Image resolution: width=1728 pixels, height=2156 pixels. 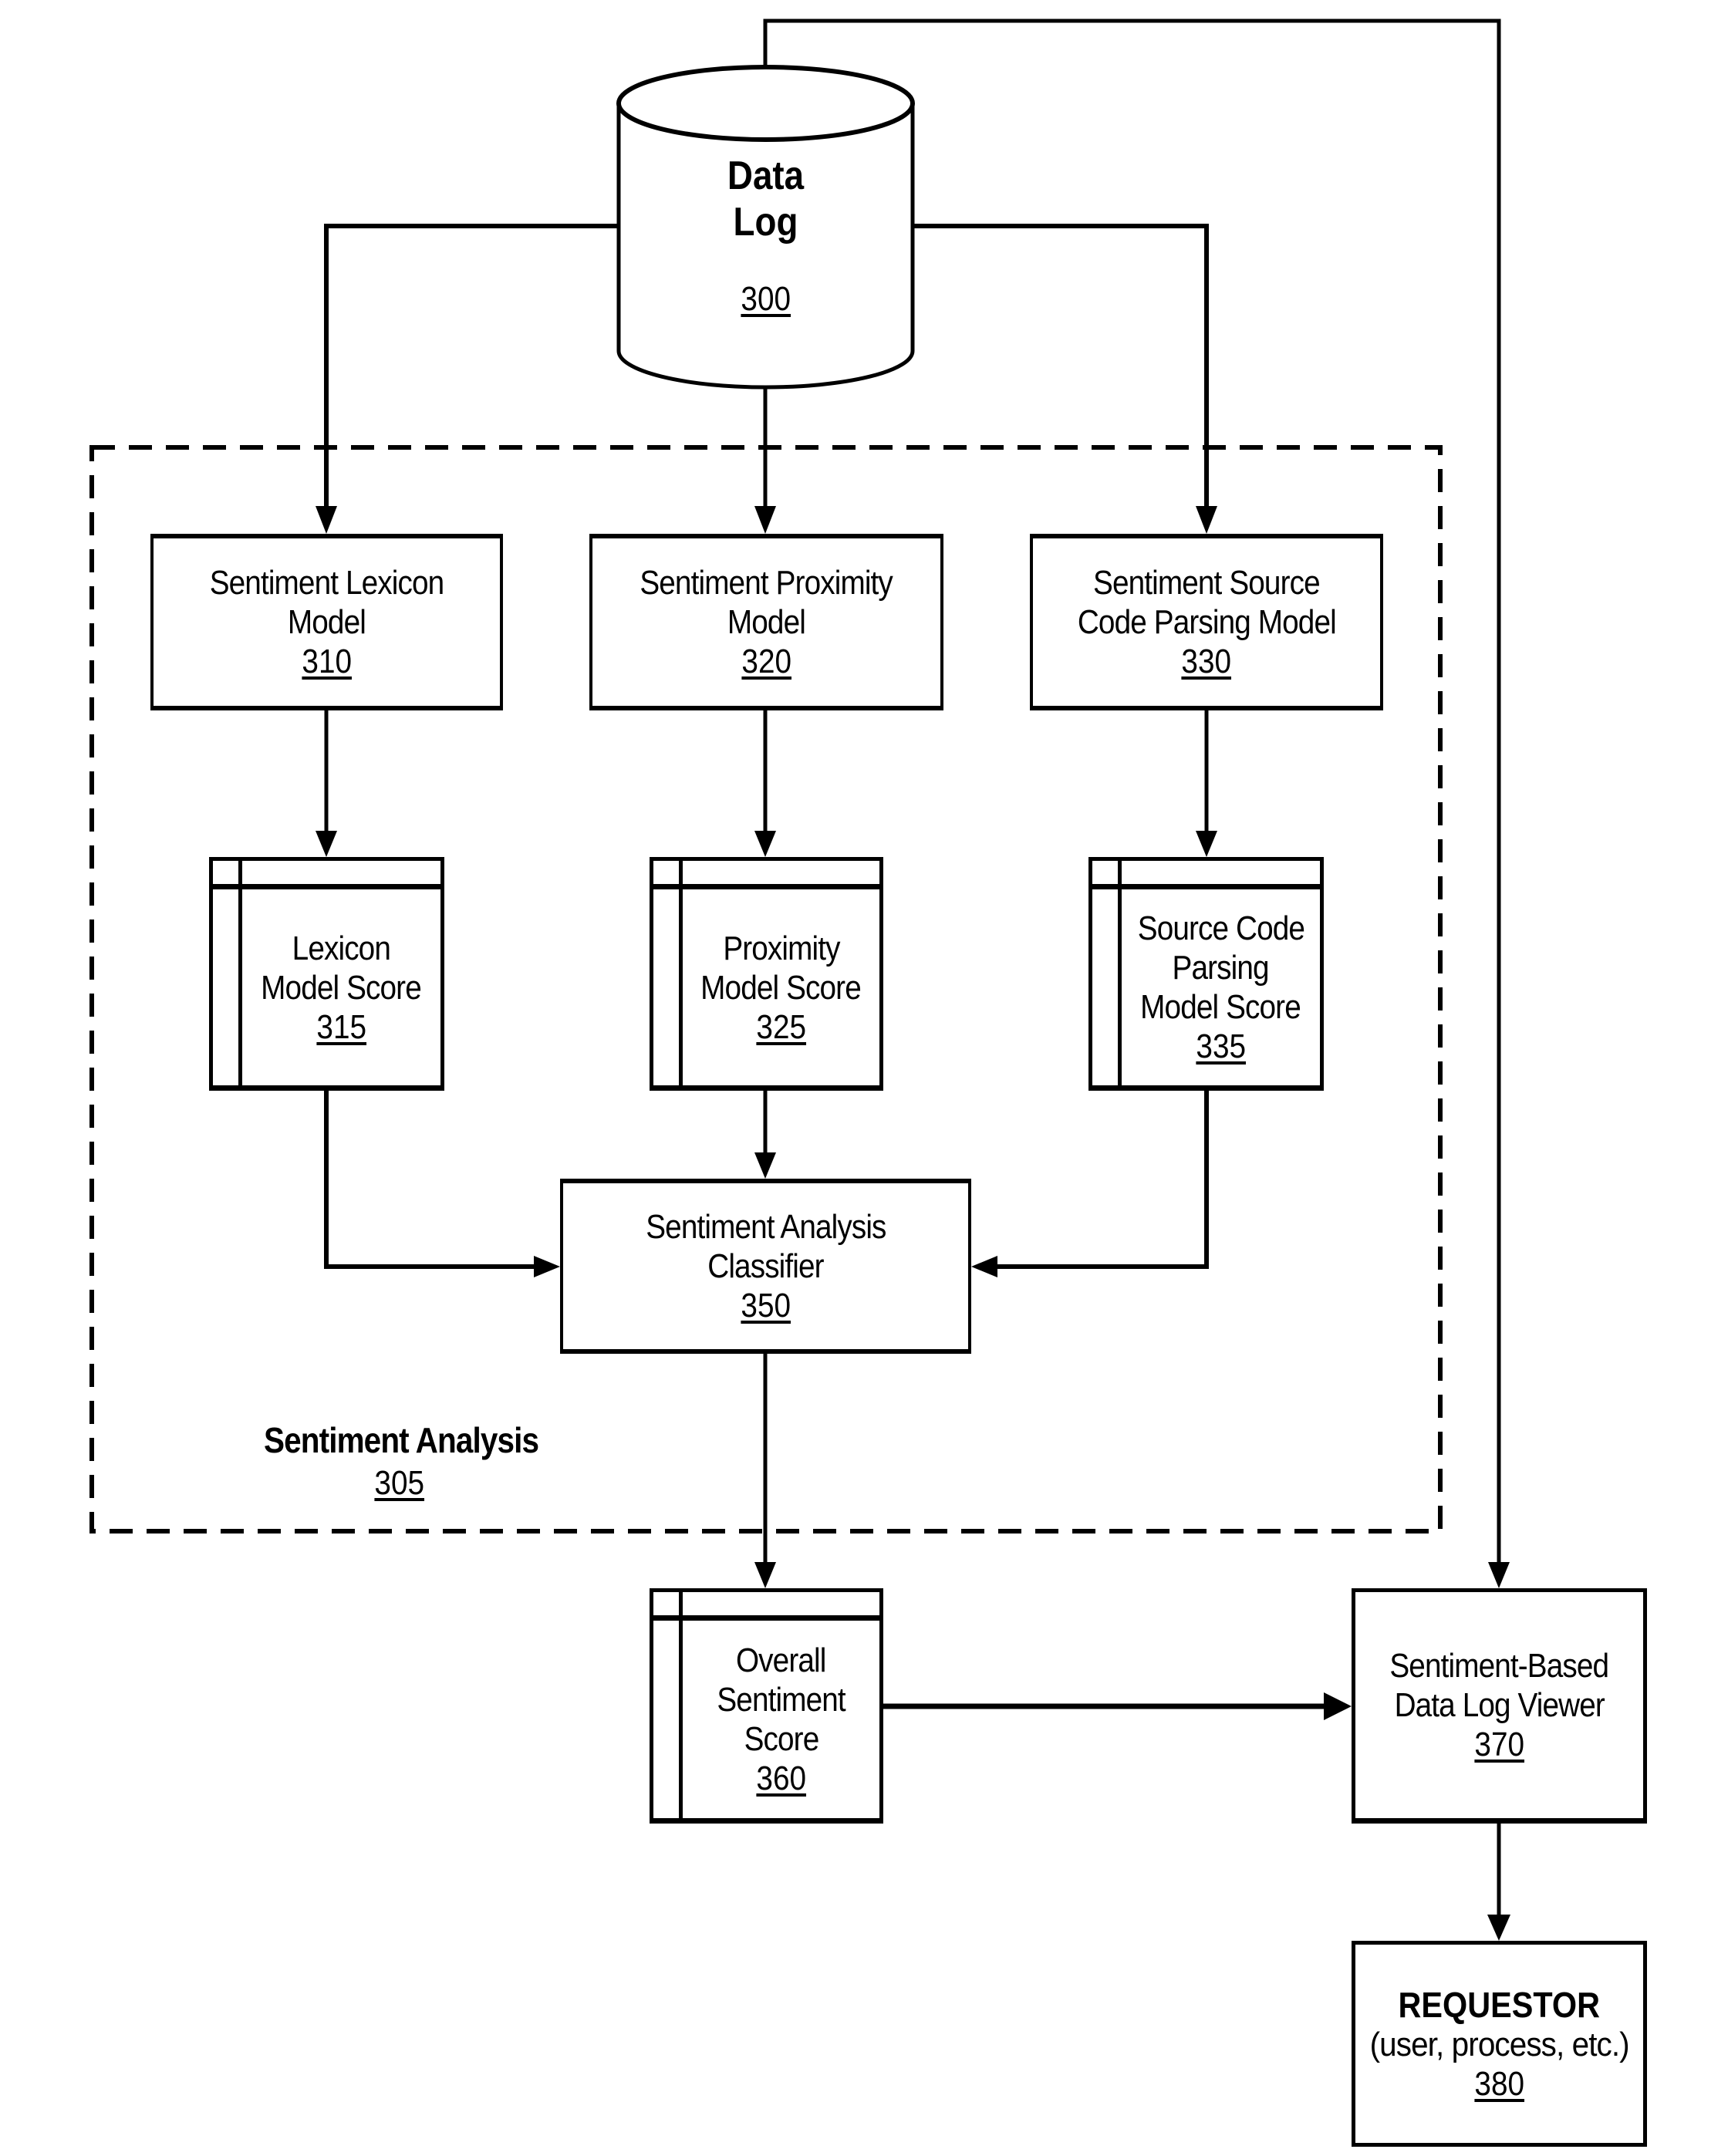 I want to click on model-ref: 310, so click(x=327, y=661).